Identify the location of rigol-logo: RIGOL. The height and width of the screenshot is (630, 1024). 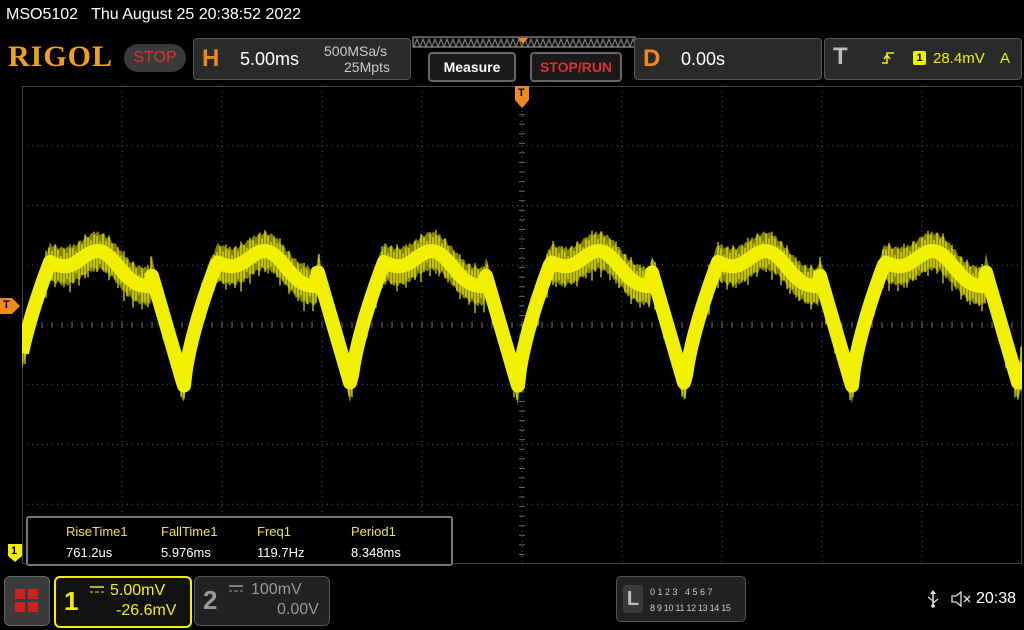
(61, 56).